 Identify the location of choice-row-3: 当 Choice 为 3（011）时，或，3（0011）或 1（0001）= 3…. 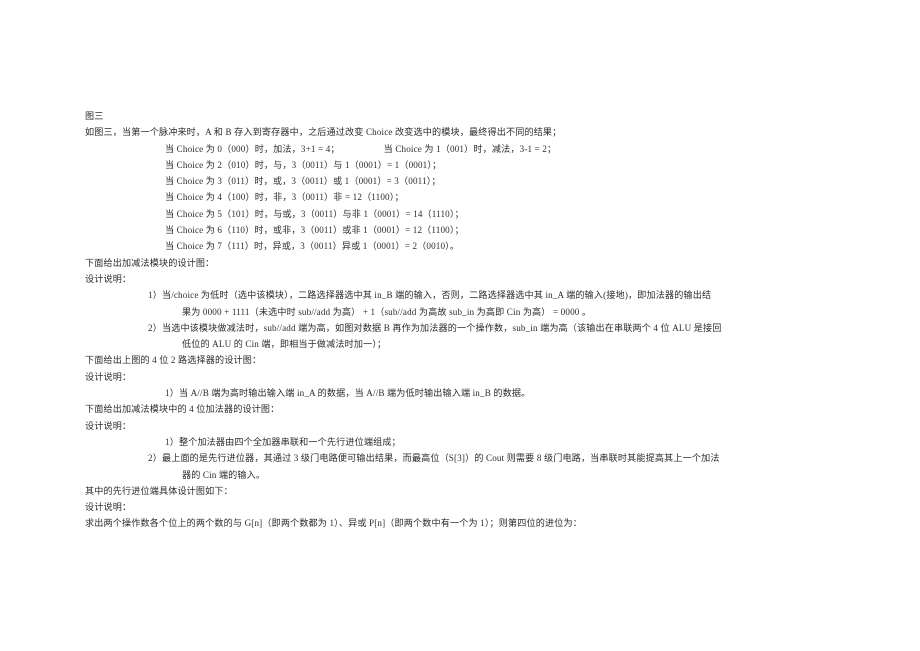
(303, 181).